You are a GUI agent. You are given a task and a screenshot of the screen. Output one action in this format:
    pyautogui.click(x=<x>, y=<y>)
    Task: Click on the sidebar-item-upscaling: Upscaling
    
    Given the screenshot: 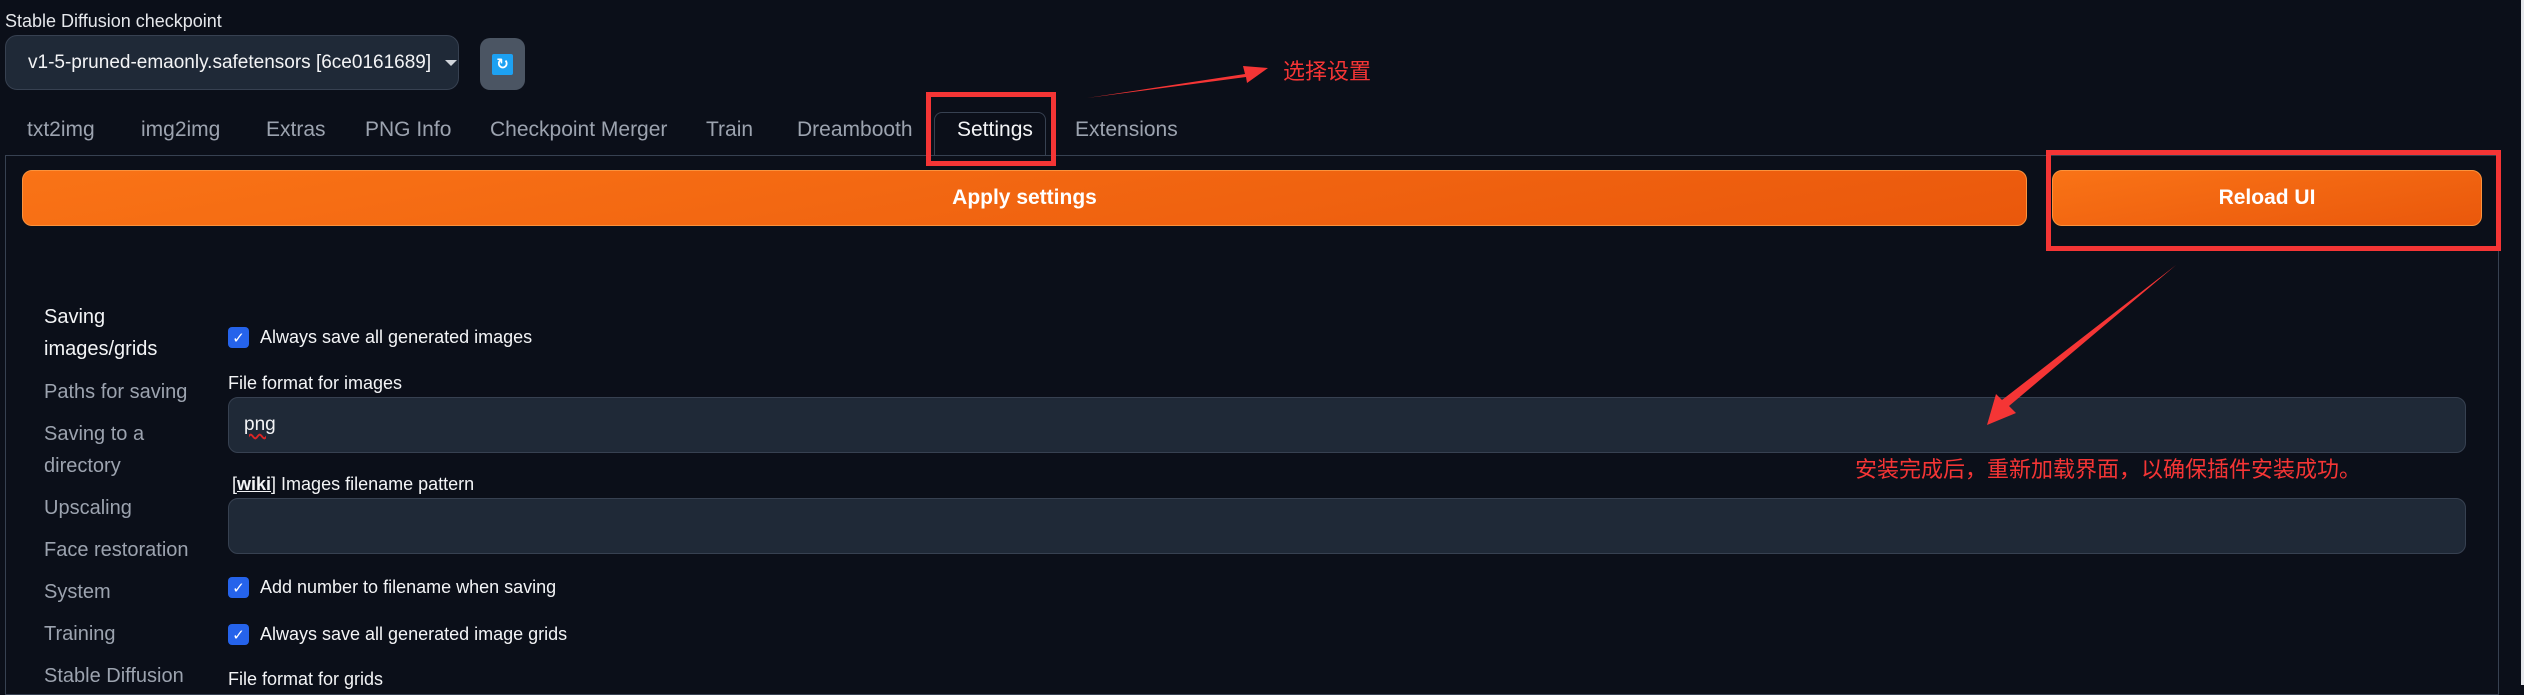 What is the action you would take?
    pyautogui.click(x=88, y=508)
    